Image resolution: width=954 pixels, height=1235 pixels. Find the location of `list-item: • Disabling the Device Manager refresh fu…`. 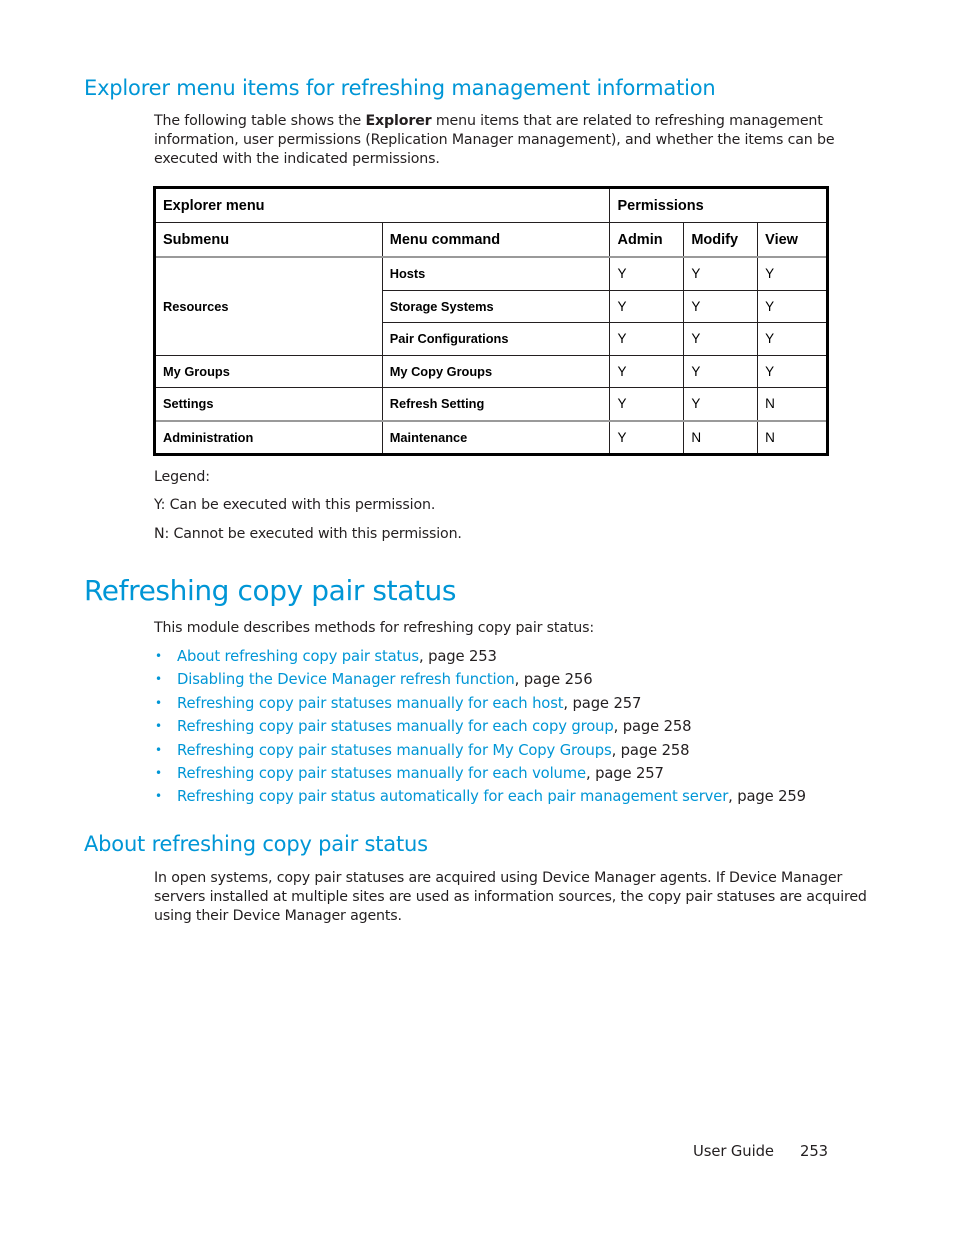

list-item: • Disabling the Device Manager refresh fu… is located at coordinates (480, 680).